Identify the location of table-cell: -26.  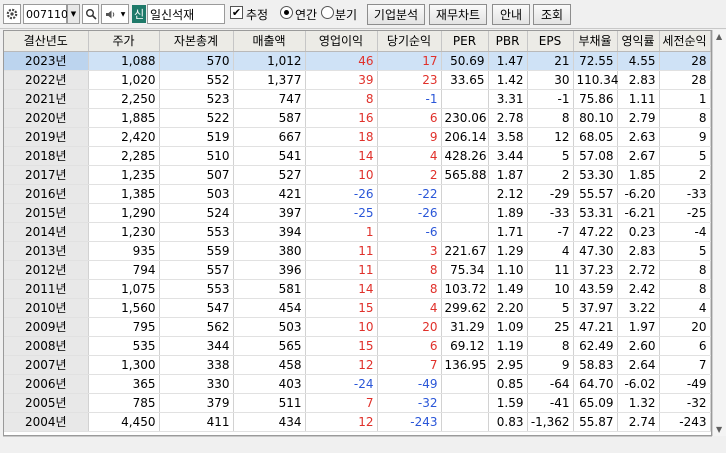
(409, 213).